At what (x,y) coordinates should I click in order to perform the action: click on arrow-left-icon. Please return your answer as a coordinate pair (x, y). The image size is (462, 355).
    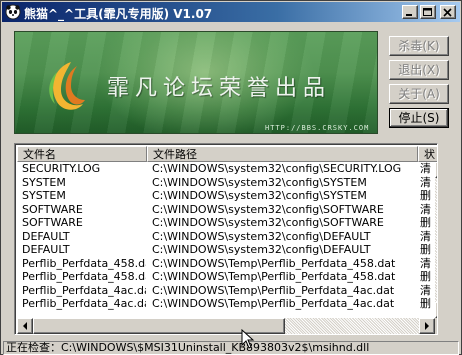
    Looking at the image, I should click on (25, 326).